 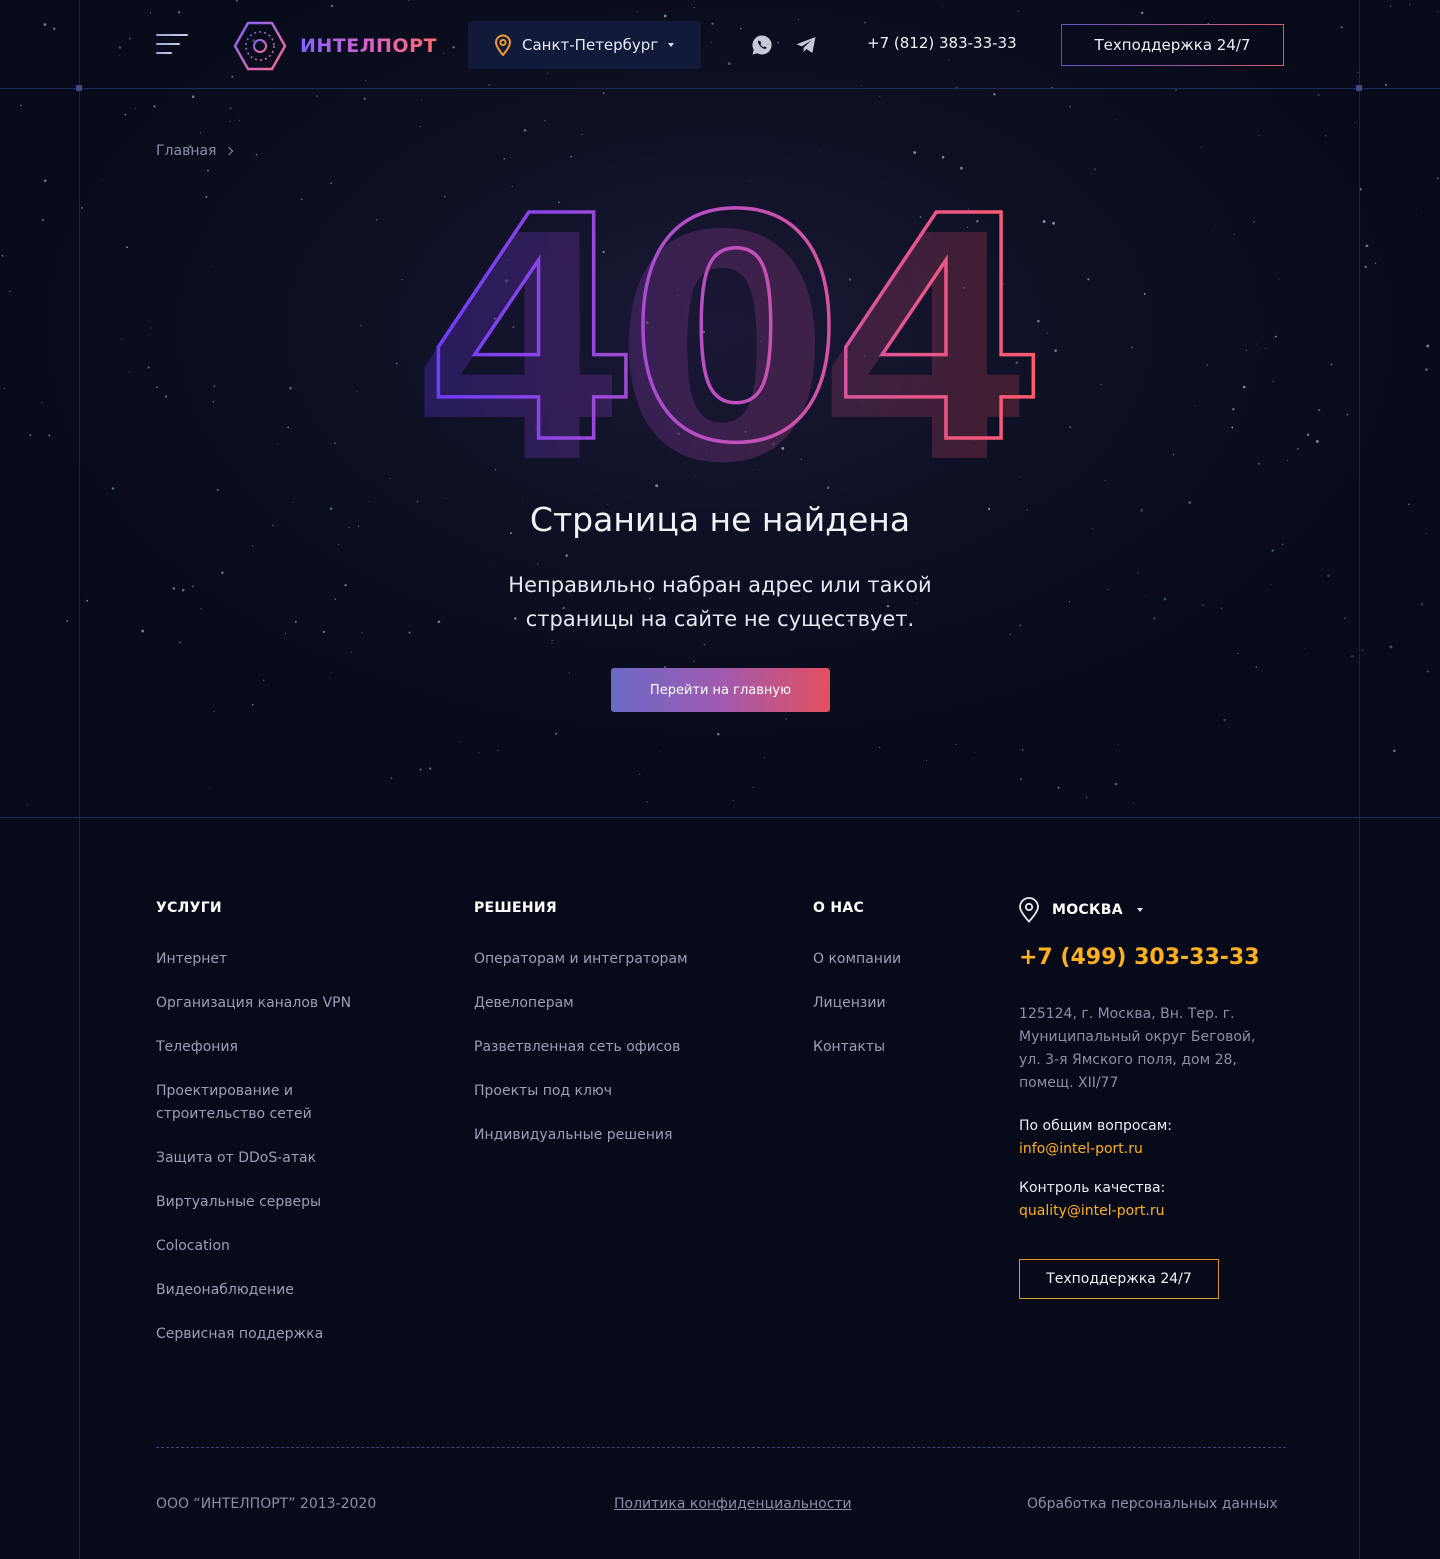 What do you see at coordinates (193, 1246) in the screenshot?
I see `footer-link: Colocation` at bounding box center [193, 1246].